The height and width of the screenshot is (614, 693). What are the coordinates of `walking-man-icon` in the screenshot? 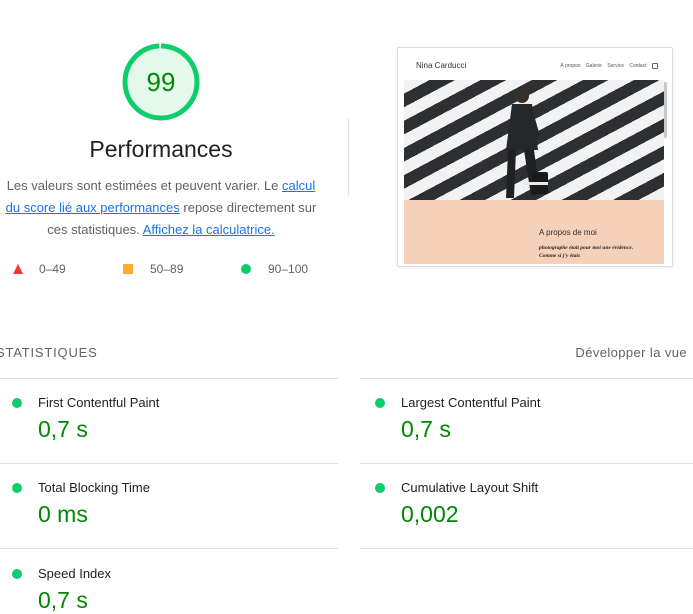 It's located at (527, 143).